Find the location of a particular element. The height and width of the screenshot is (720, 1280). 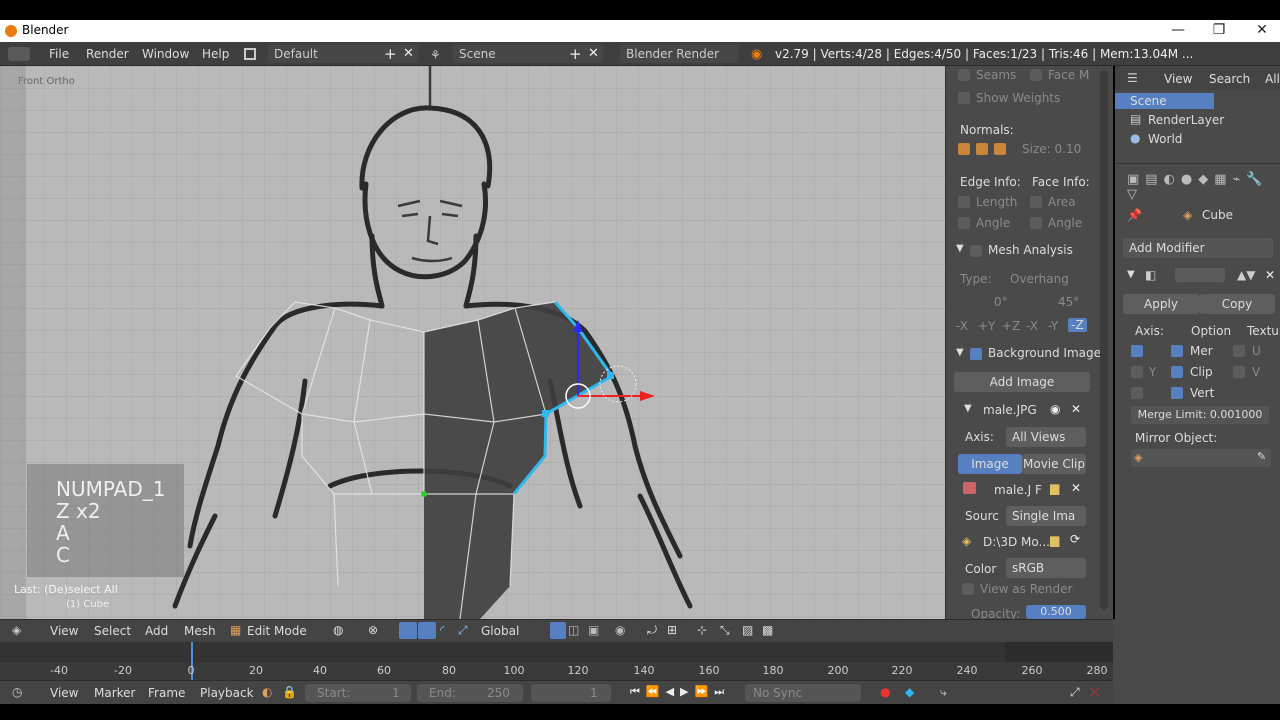

insert-keyframe-icon: ⤢ is located at coordinates (1075, 692).